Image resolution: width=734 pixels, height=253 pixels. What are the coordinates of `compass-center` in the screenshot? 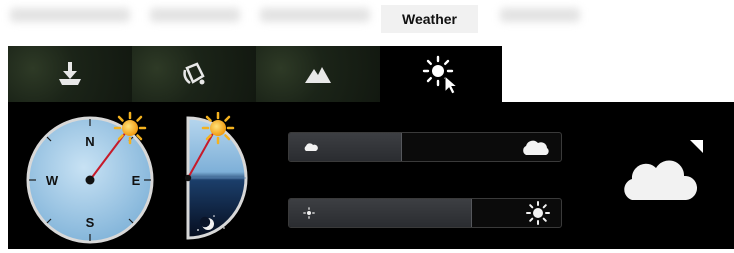 It's located at (90, 180).